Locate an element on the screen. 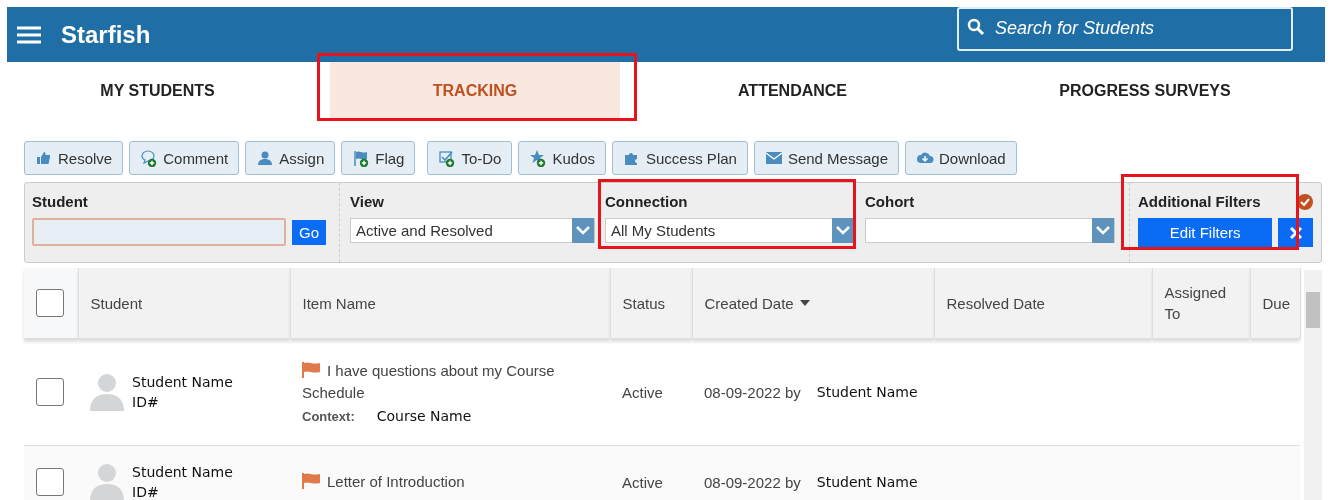 This screenshot has width=1332, height=500. toolbar-button: Flag is located at coordinates (378, 158).